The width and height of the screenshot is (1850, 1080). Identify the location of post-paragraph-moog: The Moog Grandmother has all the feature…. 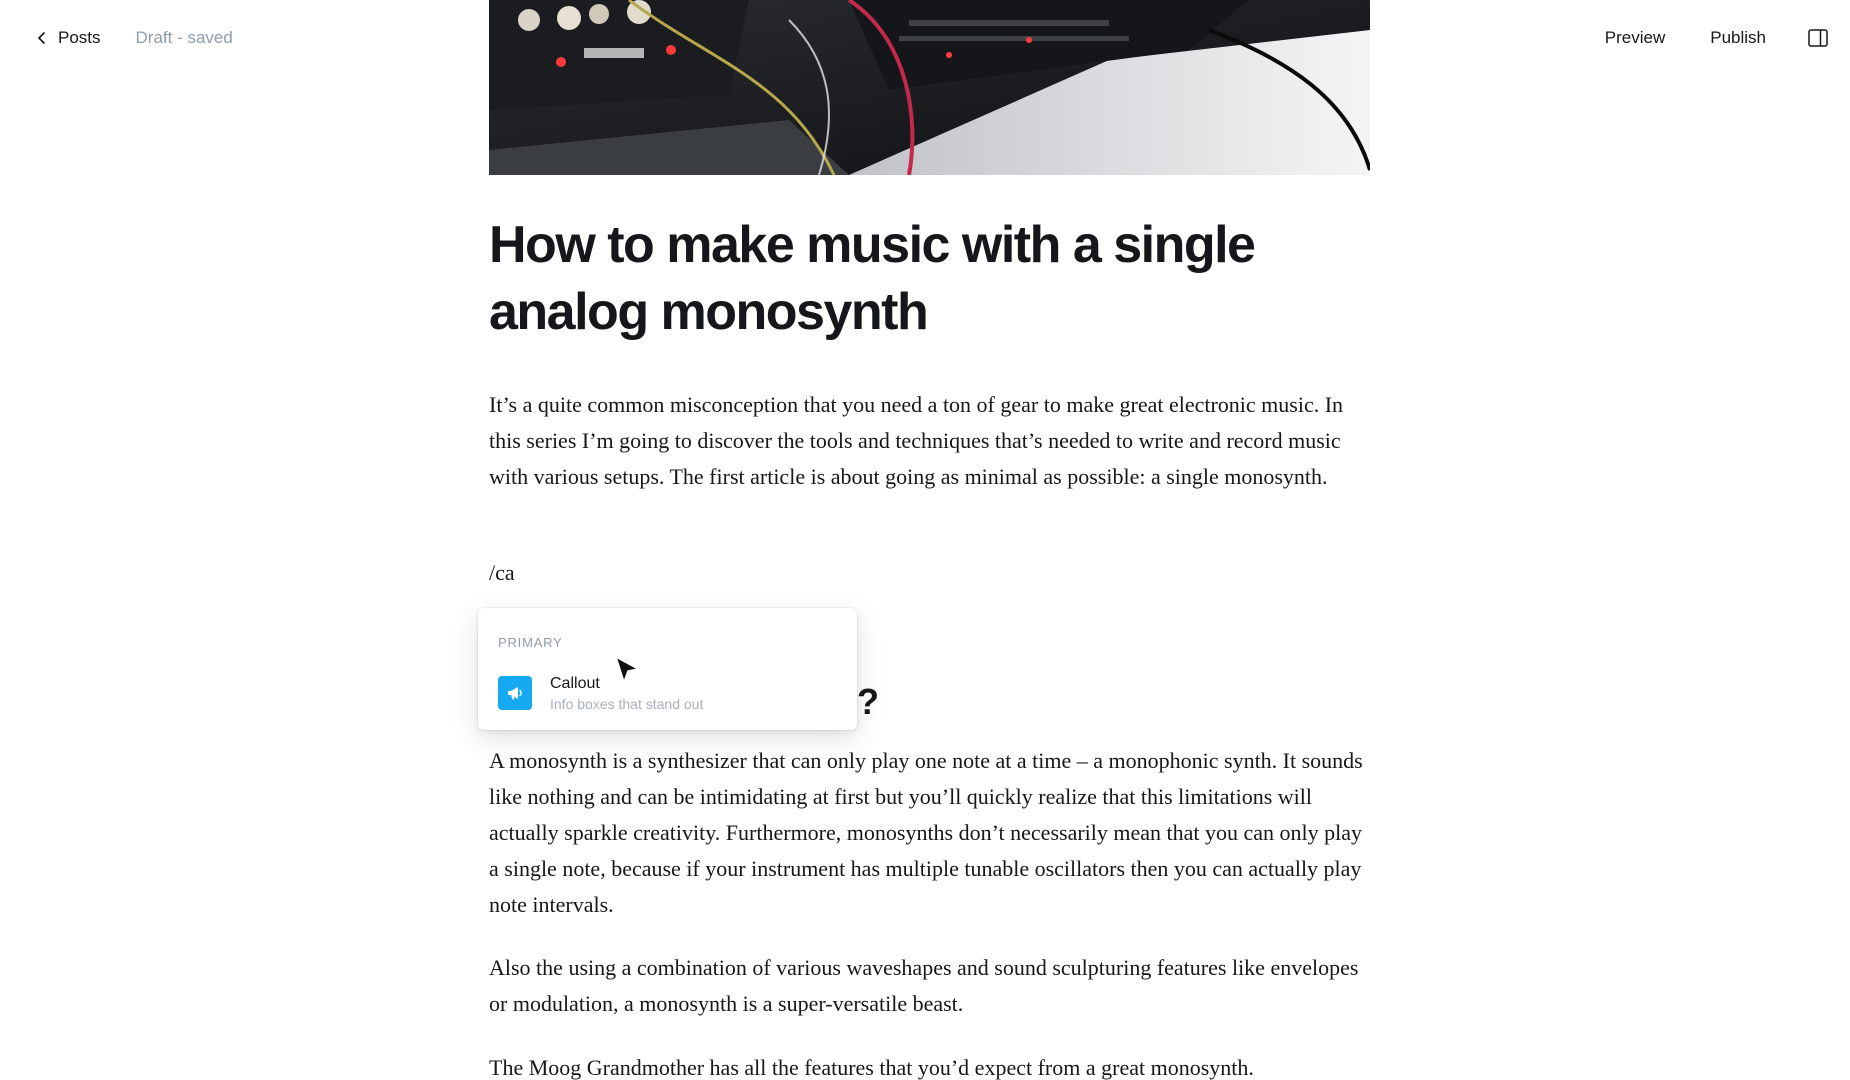
(929, 1065).